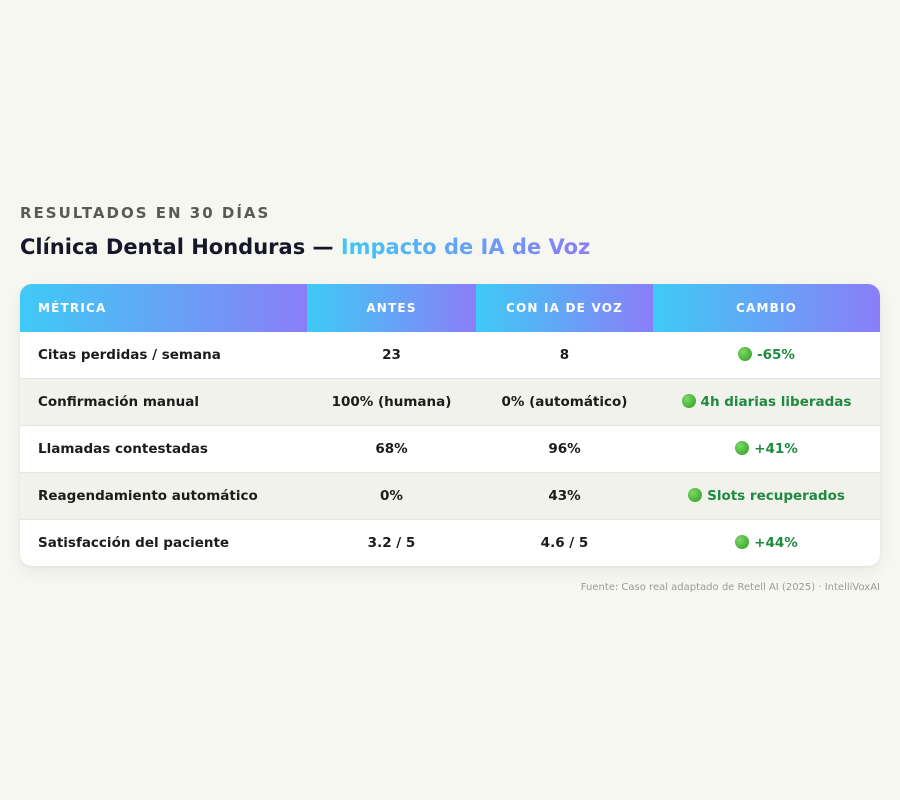 This screenshot has height=800, width=900. Describe the element at coordinates (776, 402) in the screenshot. I see `change-value: 4h diarias liberadas` at that location.